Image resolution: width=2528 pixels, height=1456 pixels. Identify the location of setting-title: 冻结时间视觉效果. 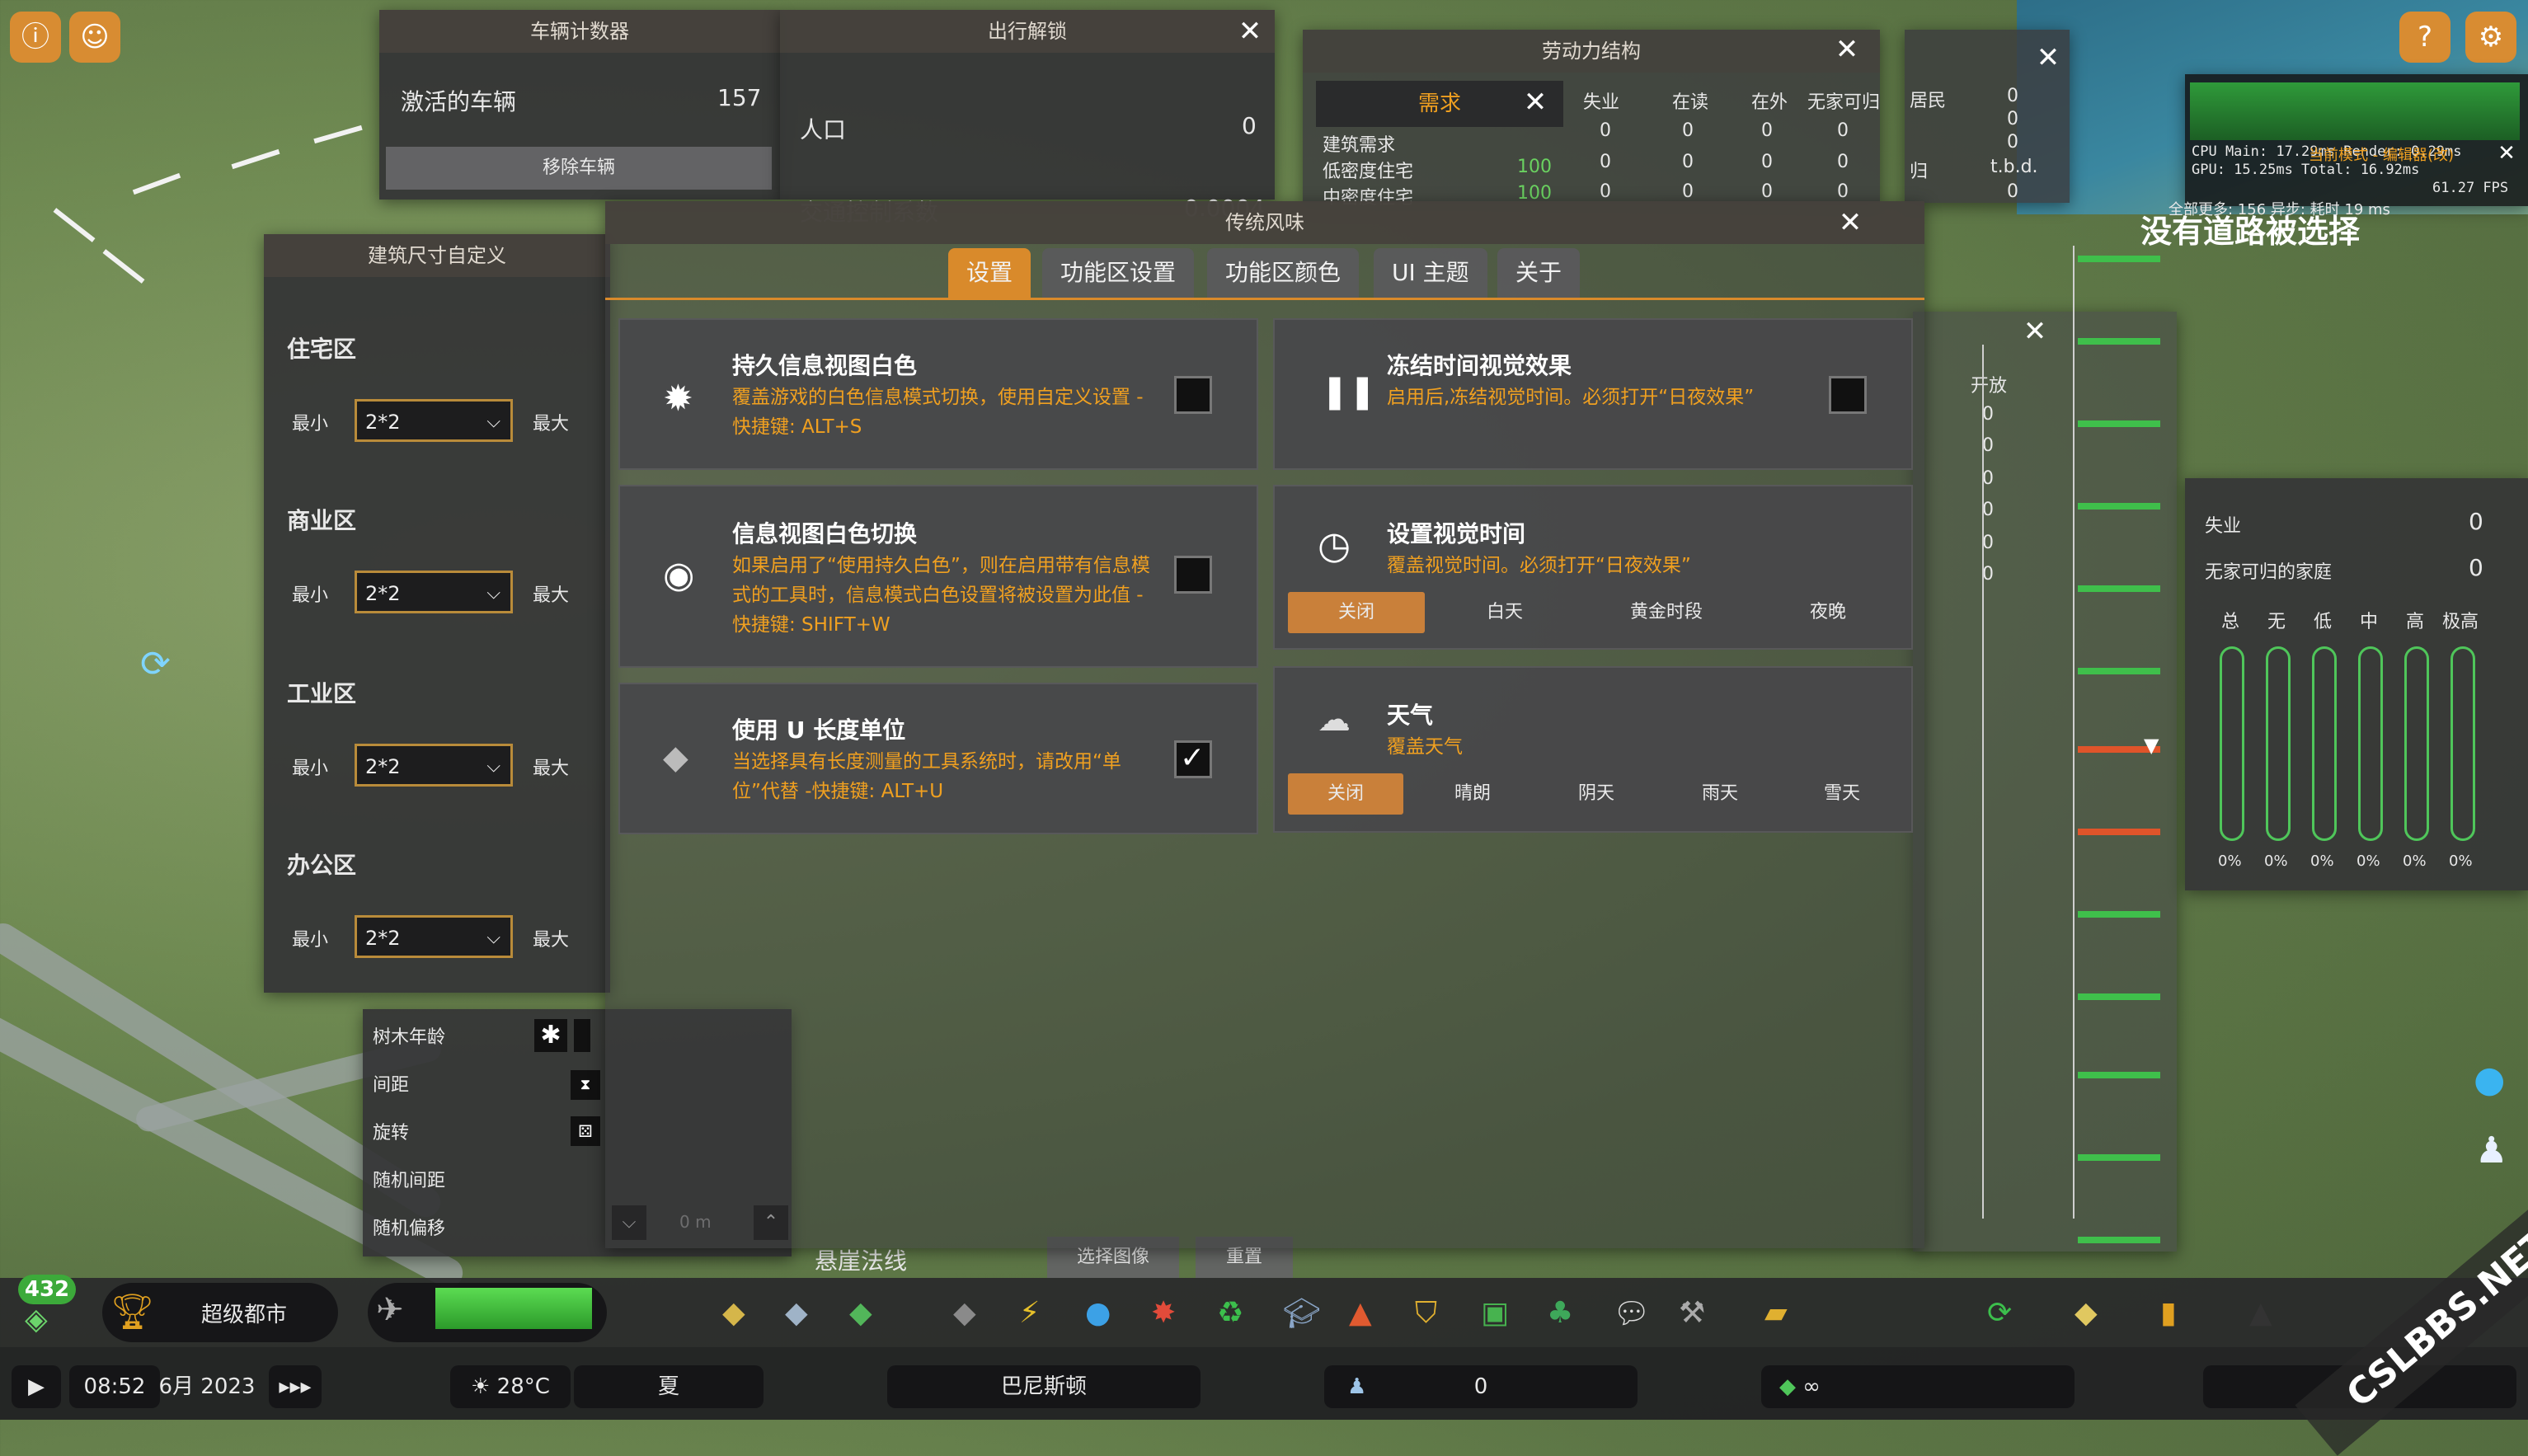
(1479, 365).